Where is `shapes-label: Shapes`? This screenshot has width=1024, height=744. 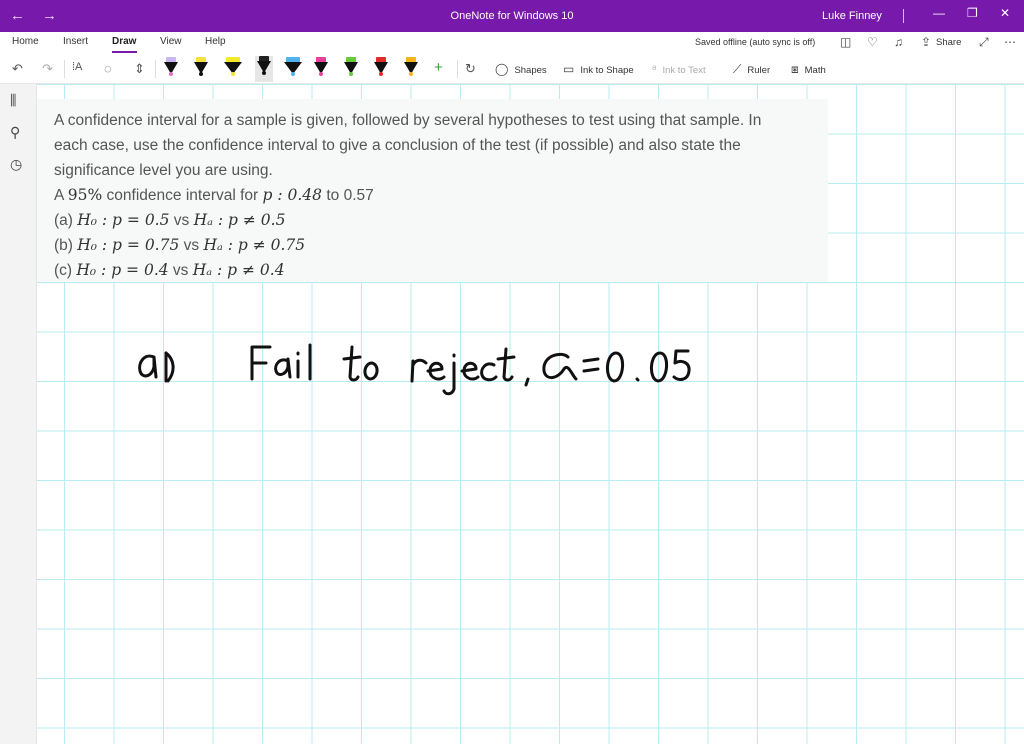 shapes-label: Shapes is located at coordinates (530, 70).